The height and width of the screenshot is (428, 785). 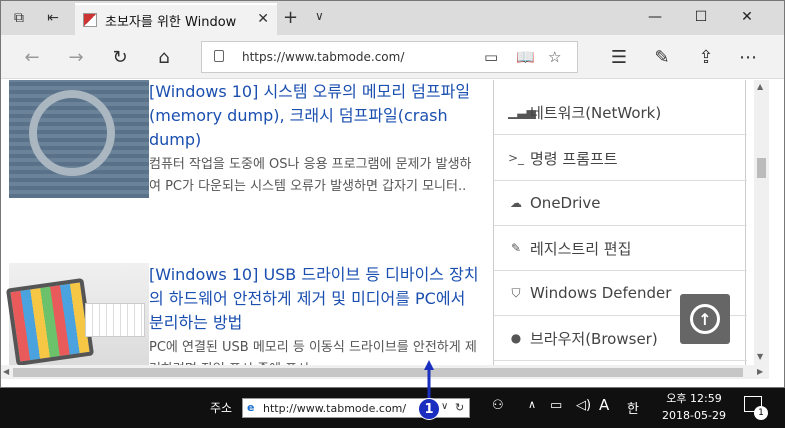 I want to click on set-tabs-aside-icon: ⇤, so click(x=53, y=18).